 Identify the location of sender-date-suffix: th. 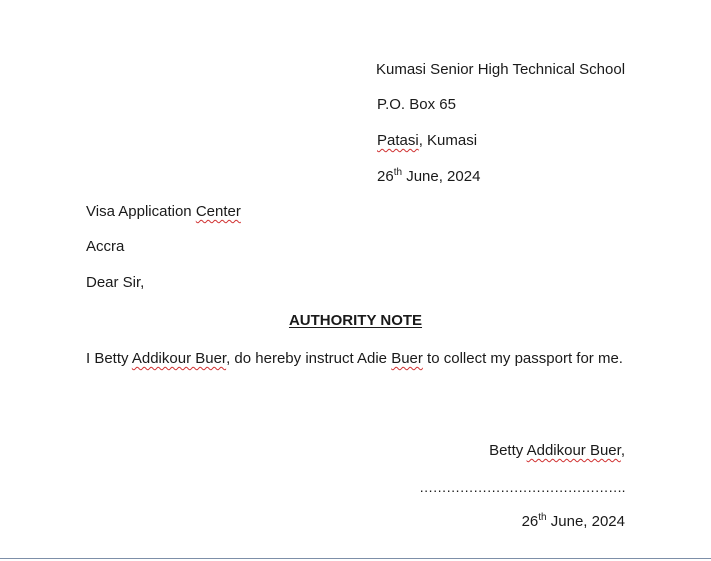
(398, 172).